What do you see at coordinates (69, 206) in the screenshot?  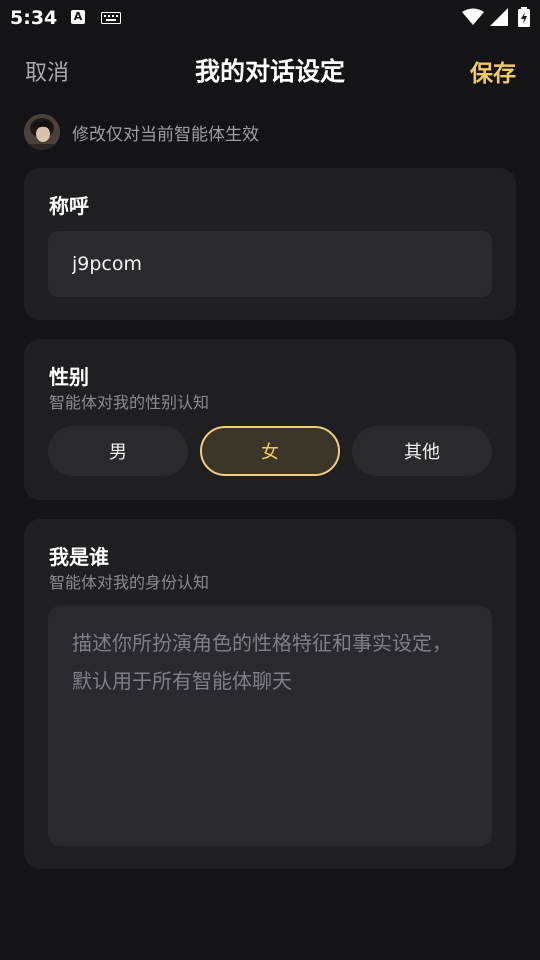 I see `nickname-title: 称呼` at bounding box center [69, 206].